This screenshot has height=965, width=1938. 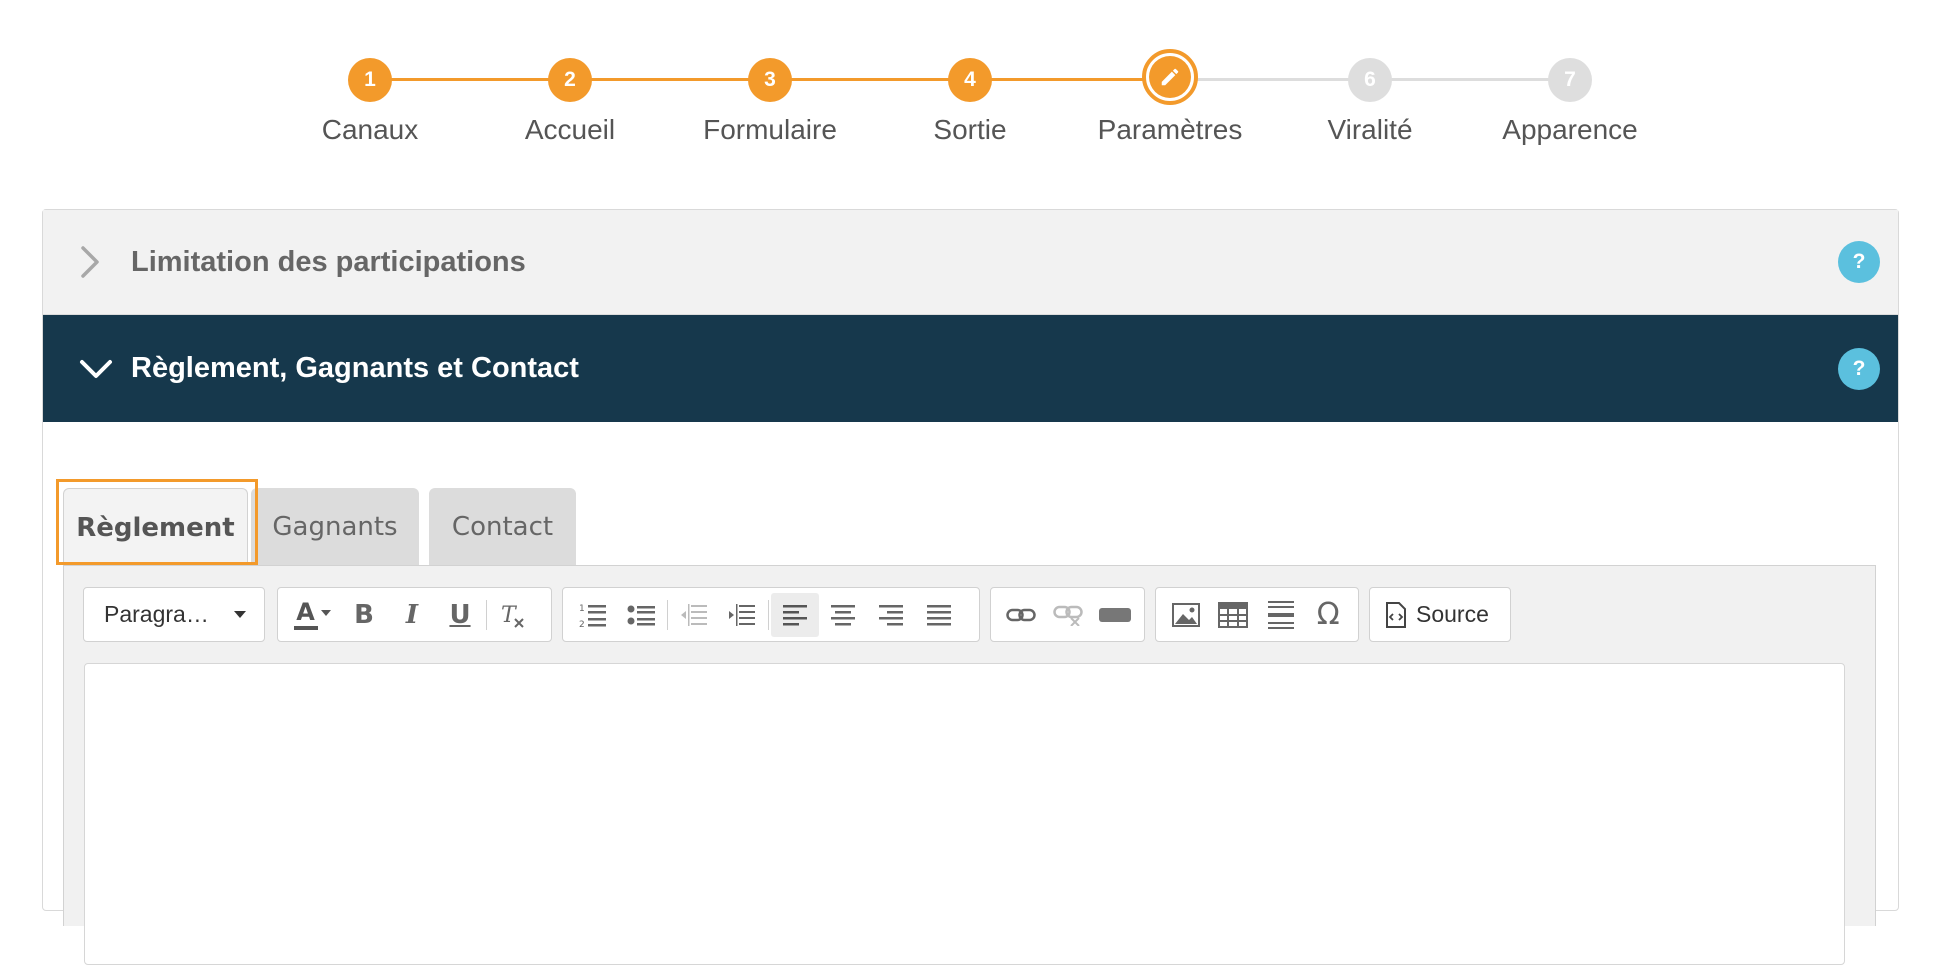 I want to click on source-button: Source, so click(x=1437, y=614).